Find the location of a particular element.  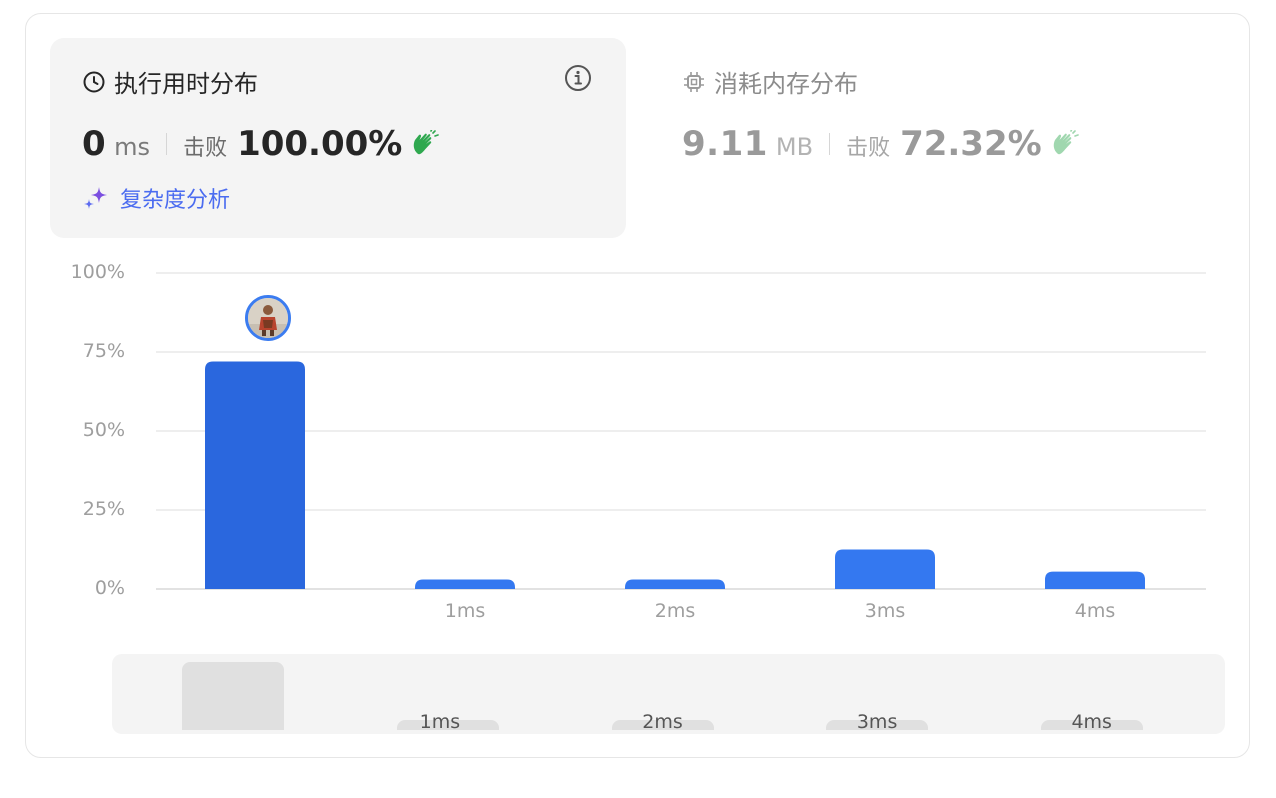

x-tick-label: 4ms is located at coordinates (1095, 611).